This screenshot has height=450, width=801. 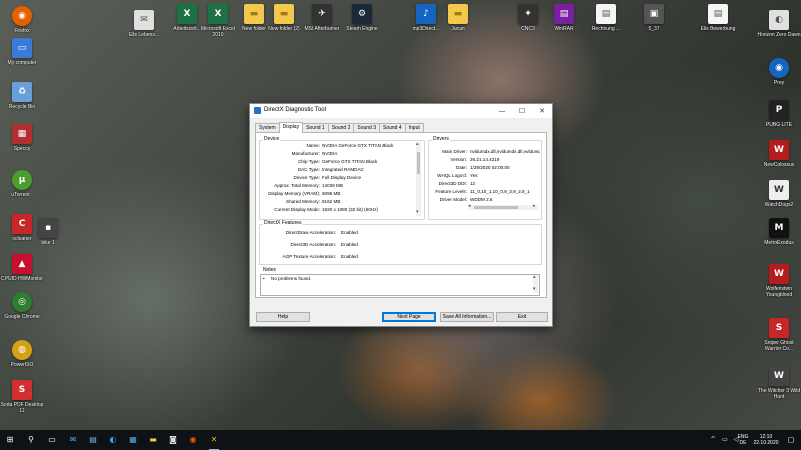 What do you see at coordinates (291, 127) in the screenshot?
I see `tab-display: Display` at bounding box center [291, 127].